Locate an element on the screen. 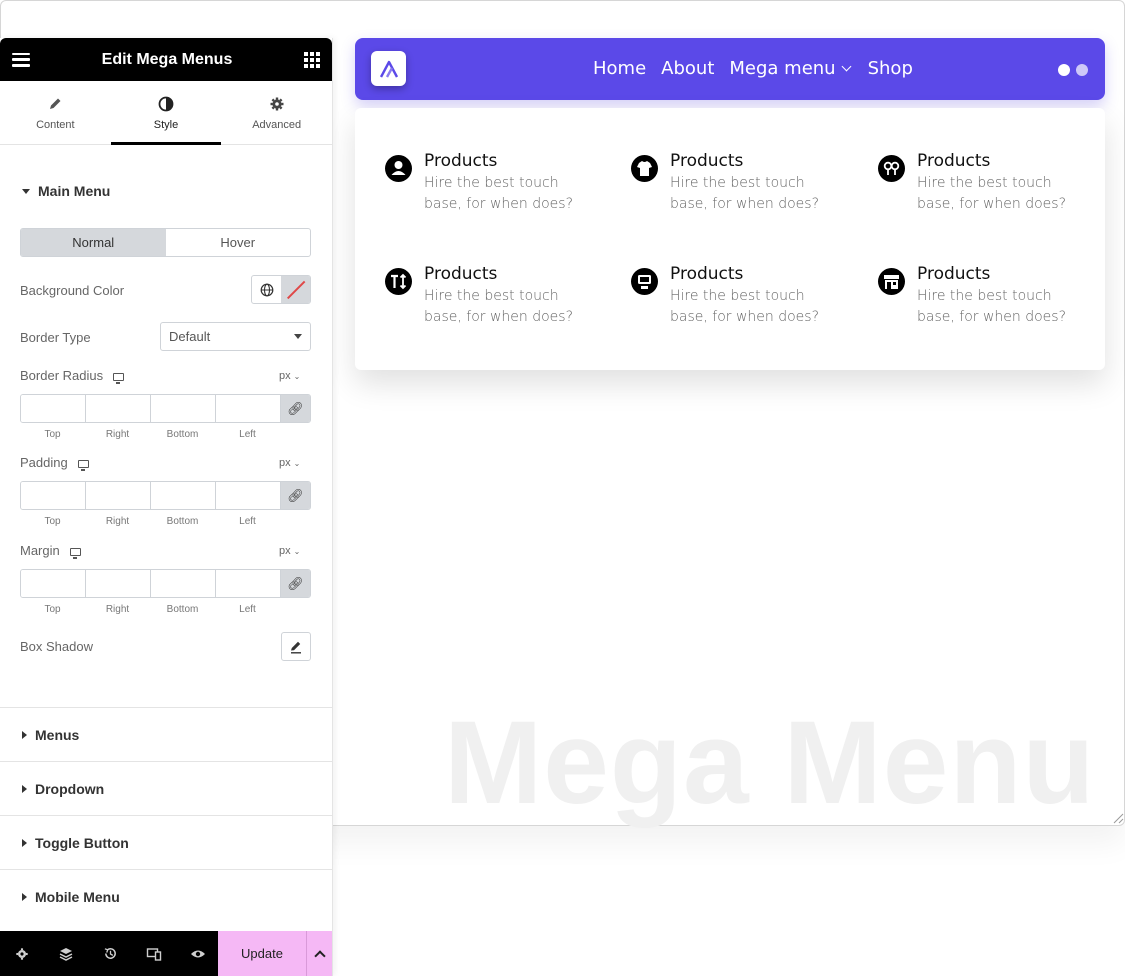  apps-grid-icon is located at coordinates (312, 59).